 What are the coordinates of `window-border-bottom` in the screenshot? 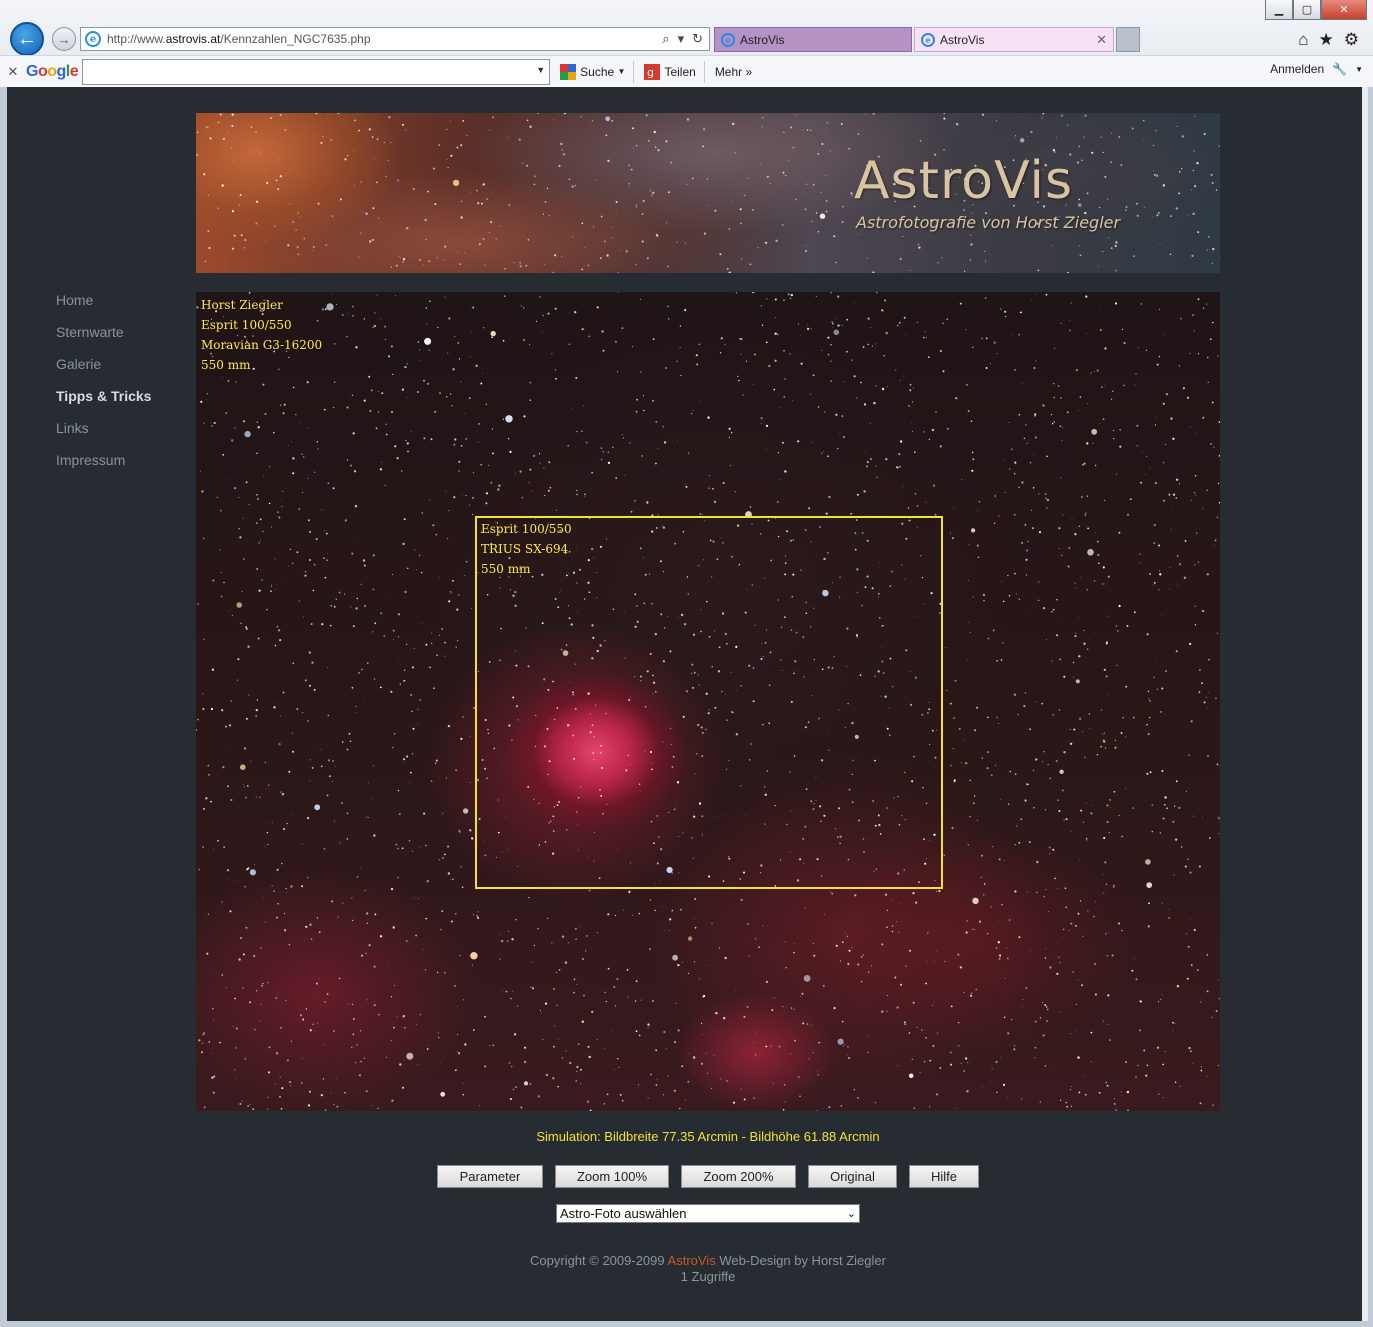 It's located at (686, 1324).